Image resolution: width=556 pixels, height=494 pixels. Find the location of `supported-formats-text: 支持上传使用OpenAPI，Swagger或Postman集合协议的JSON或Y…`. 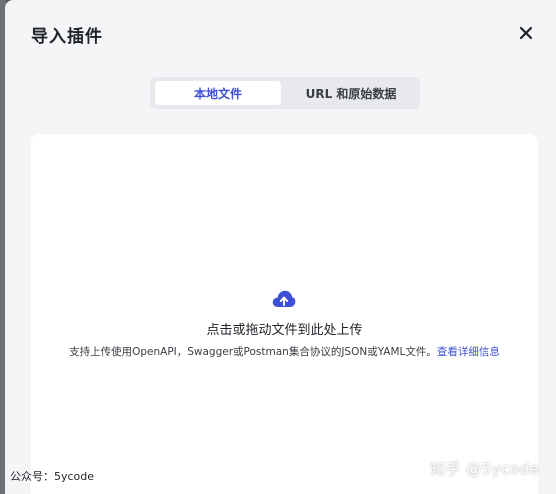

supported-formats-text: 支持上传使用OpenAPI，Swagger或Postman集合协议的JSON或Y… is located at coordinates (253, 352).